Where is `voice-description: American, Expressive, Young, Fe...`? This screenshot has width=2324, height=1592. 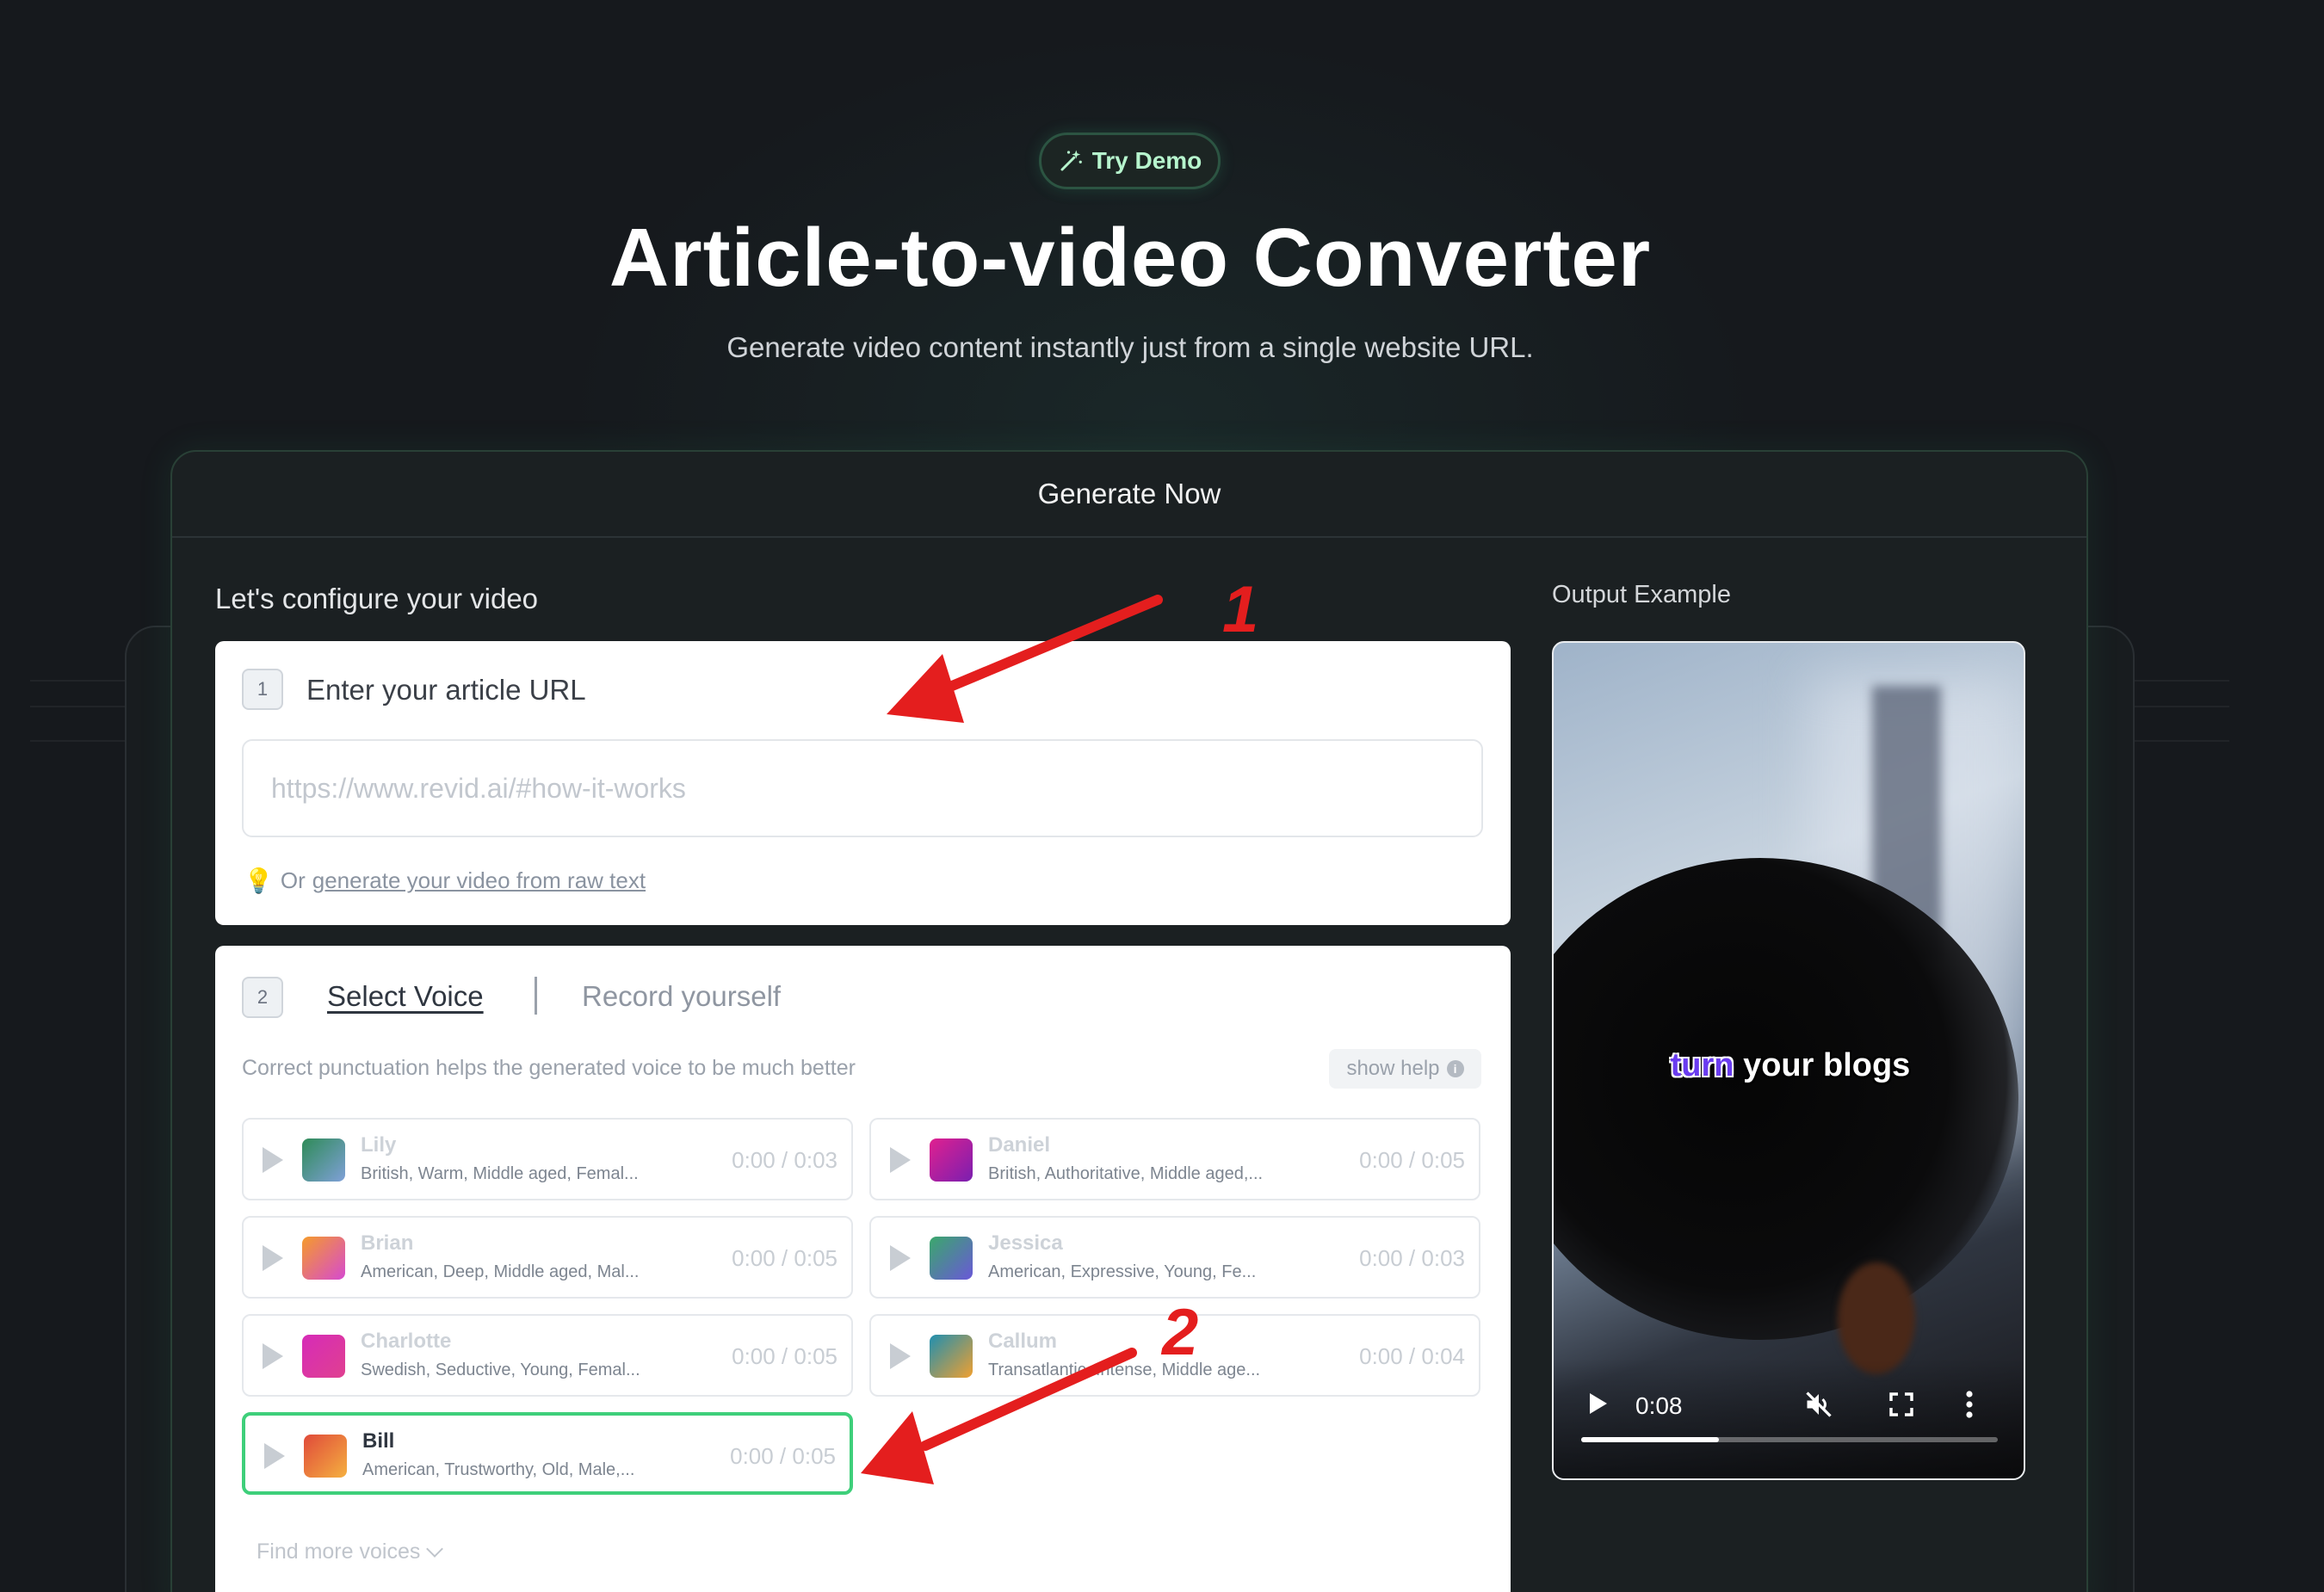 voice-description: American, Expressive, Young, Fe... is located at coordinates (1122, 1271).